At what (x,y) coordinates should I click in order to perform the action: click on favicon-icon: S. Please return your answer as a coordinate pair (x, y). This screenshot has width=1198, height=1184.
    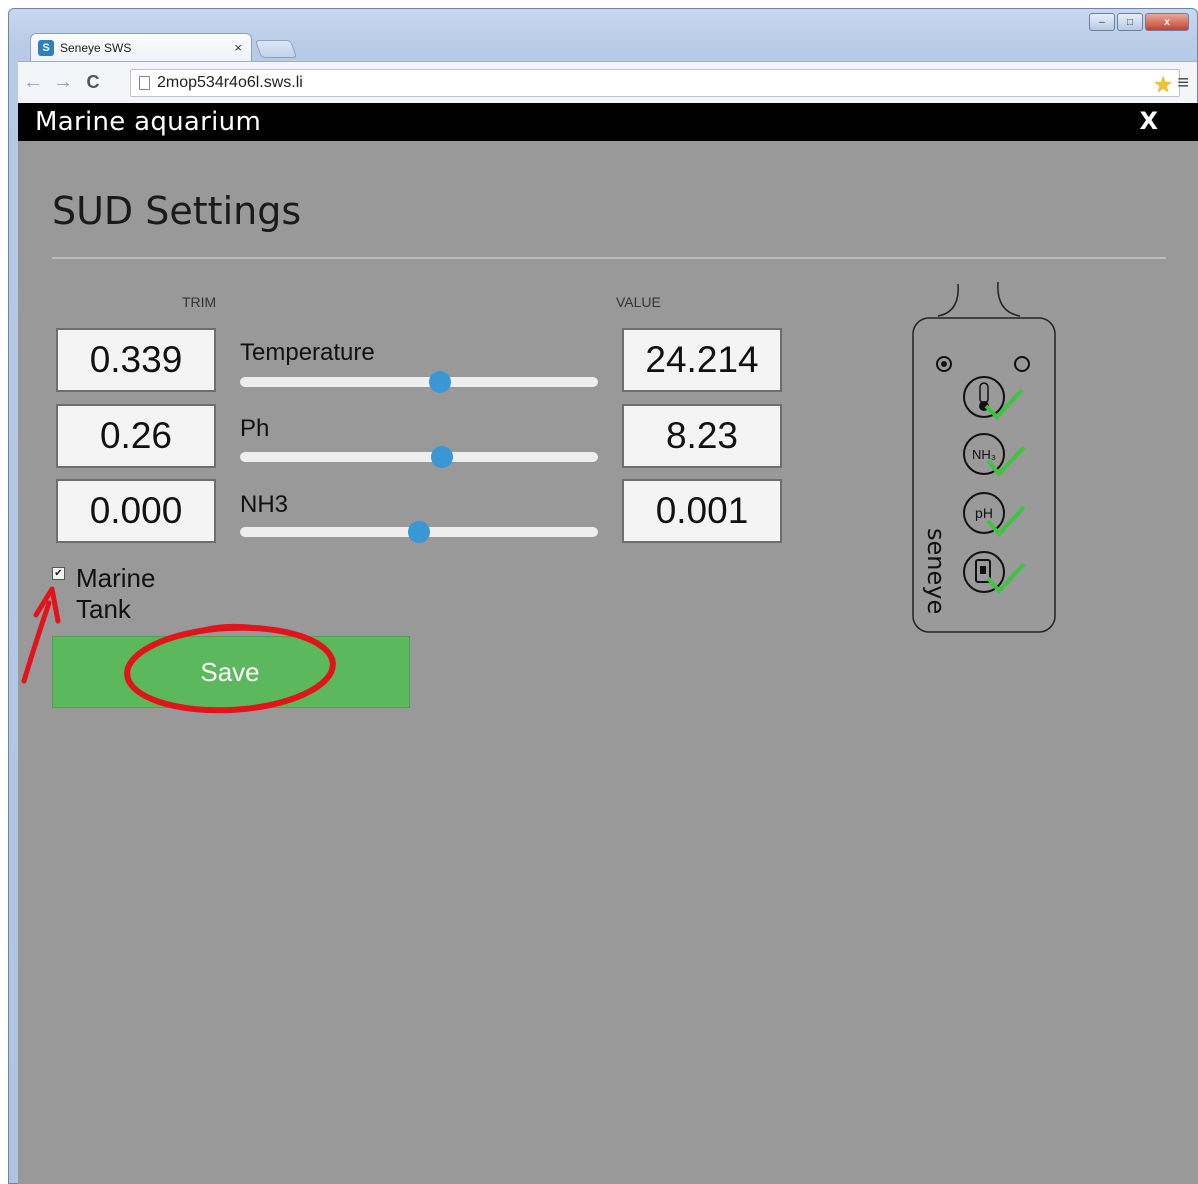
    Looking at the image, I should click on (46, 47).